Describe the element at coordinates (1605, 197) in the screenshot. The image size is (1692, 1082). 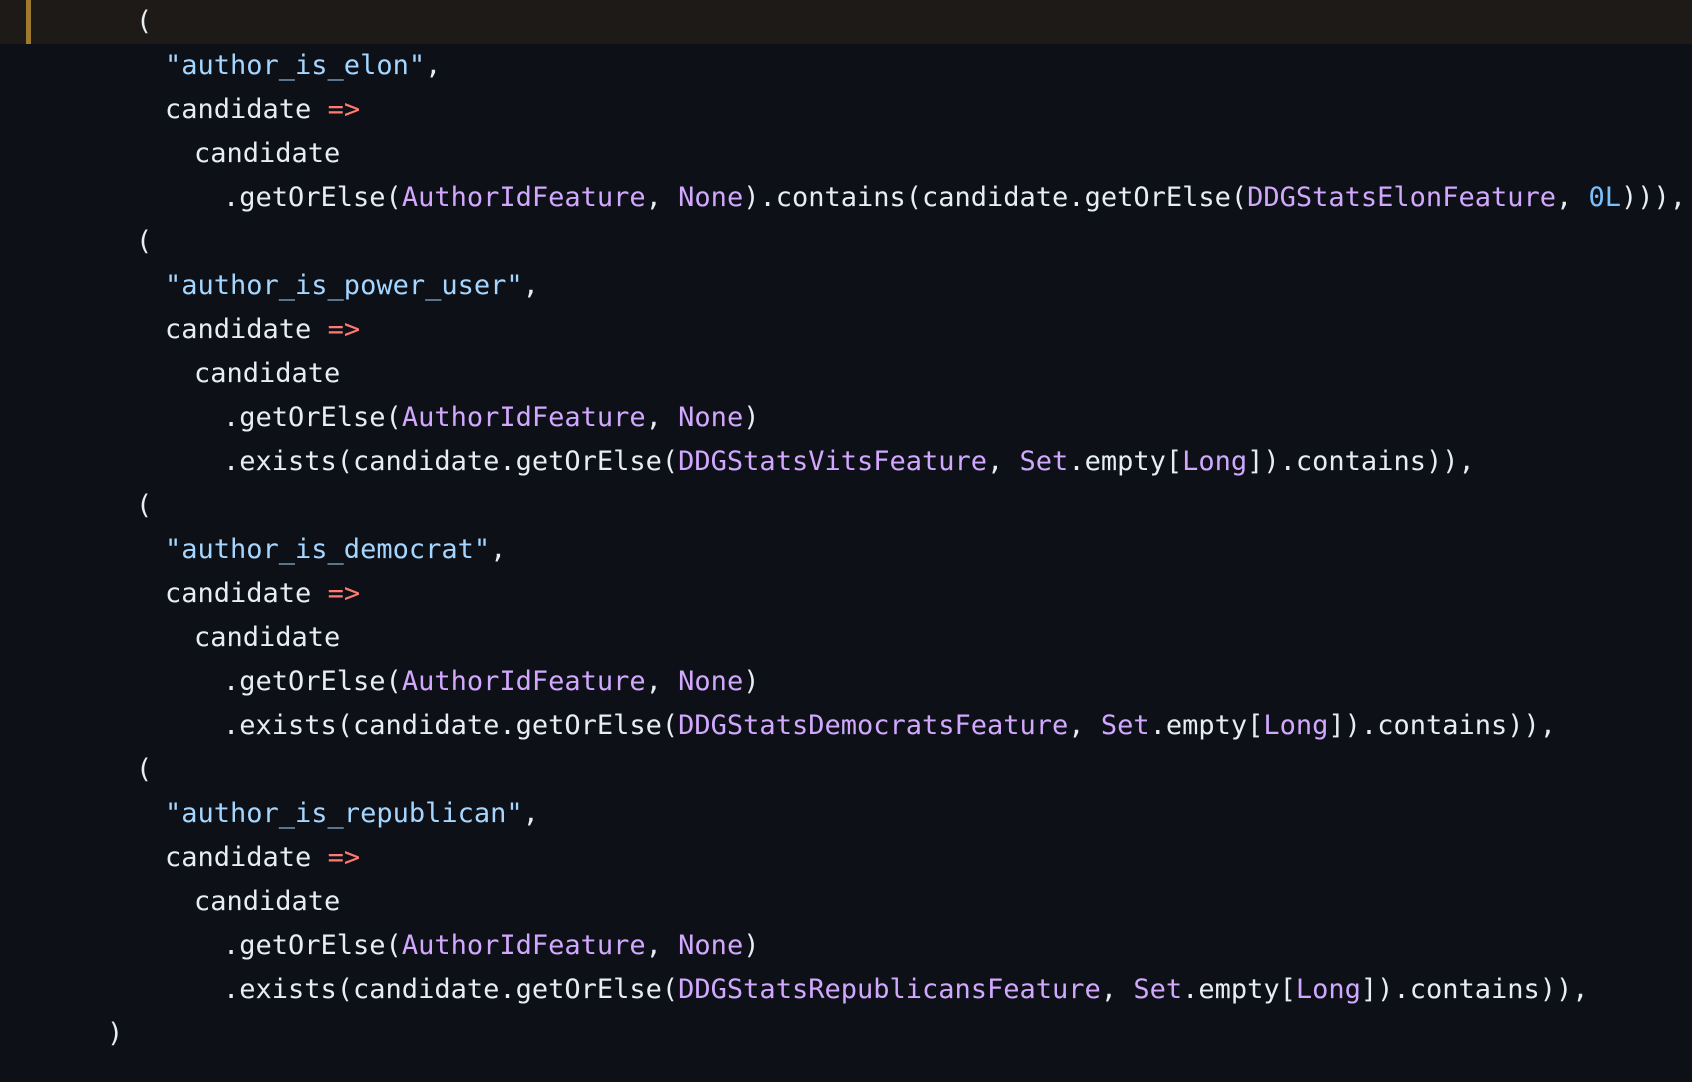
I see `code-token: 0L` at that location.